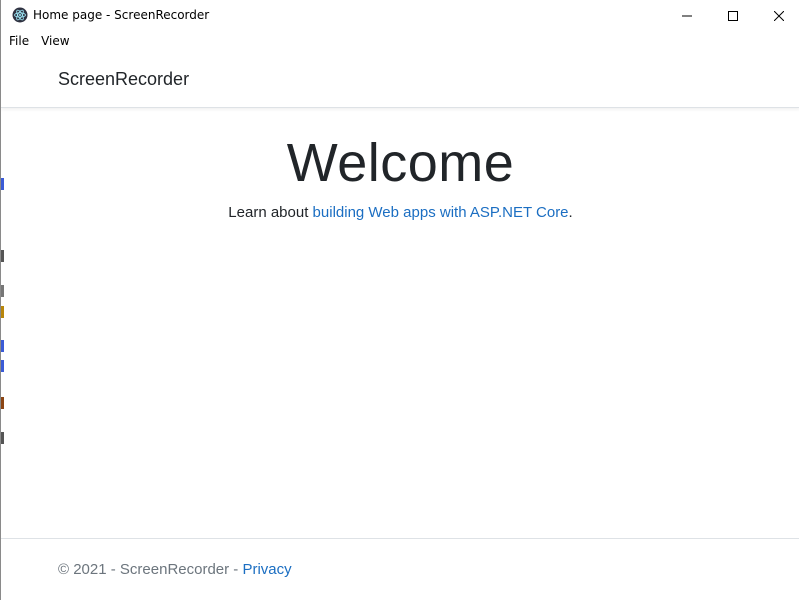  What do you see at coordinates (400, 41) in the screenshot?
I see `menu-bar: File View` at bounding box center [400, 41].